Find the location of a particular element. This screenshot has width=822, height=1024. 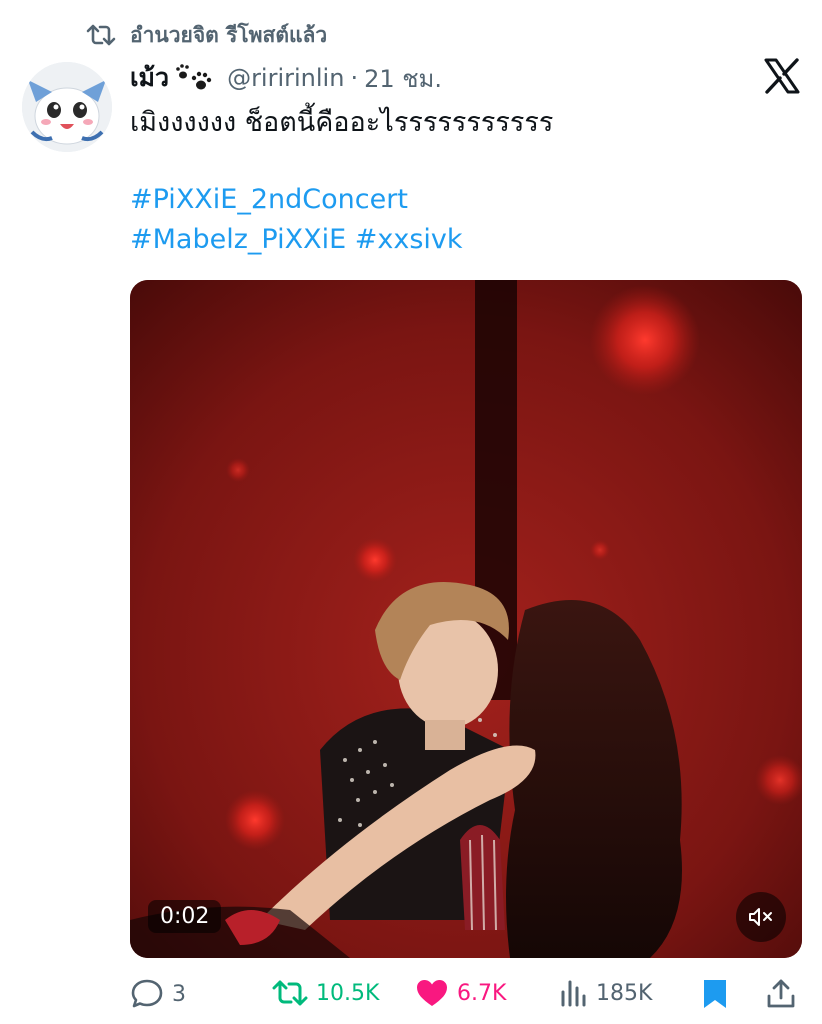

view-count: 185K is located at coordinates (624, 993).